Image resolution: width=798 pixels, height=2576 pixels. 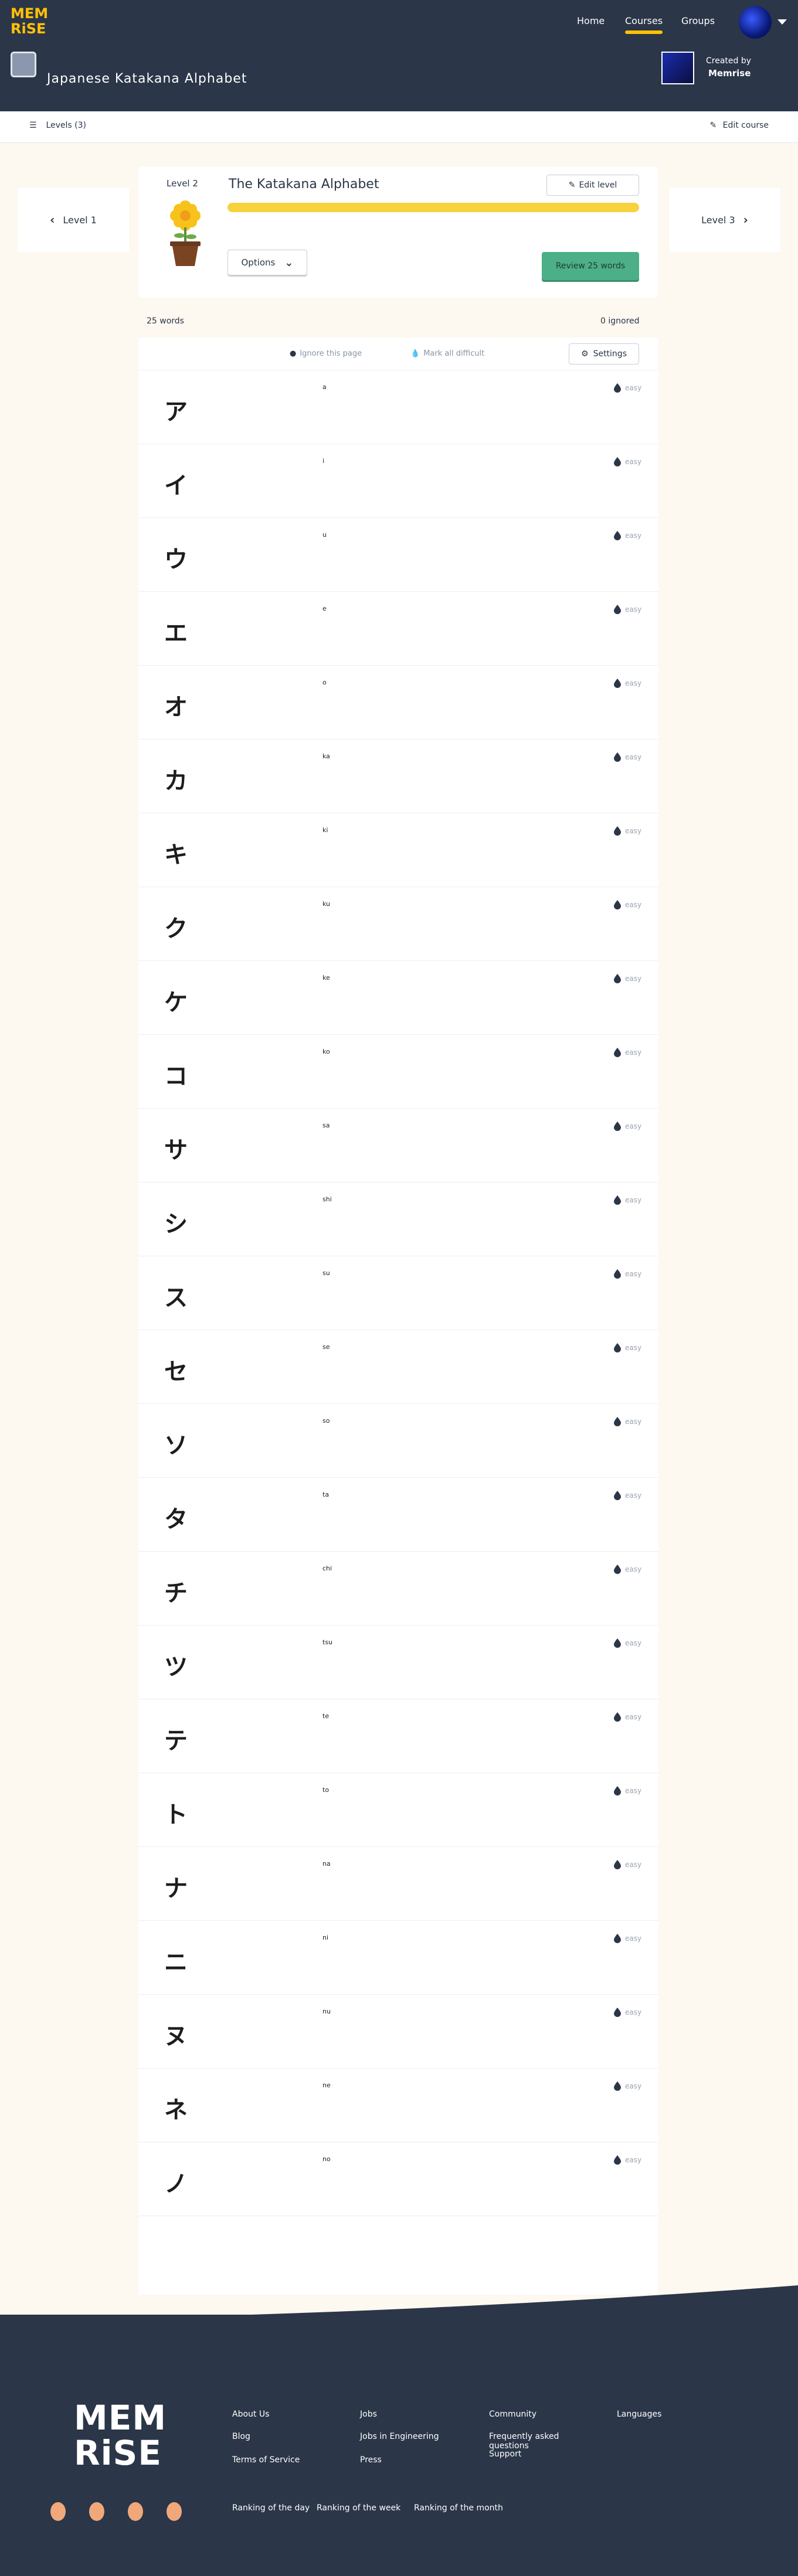 What do you see at coordinates (591, 266) in the screenshot?
I see `review-button: Review 25 words` at bounding box center [591, 266].